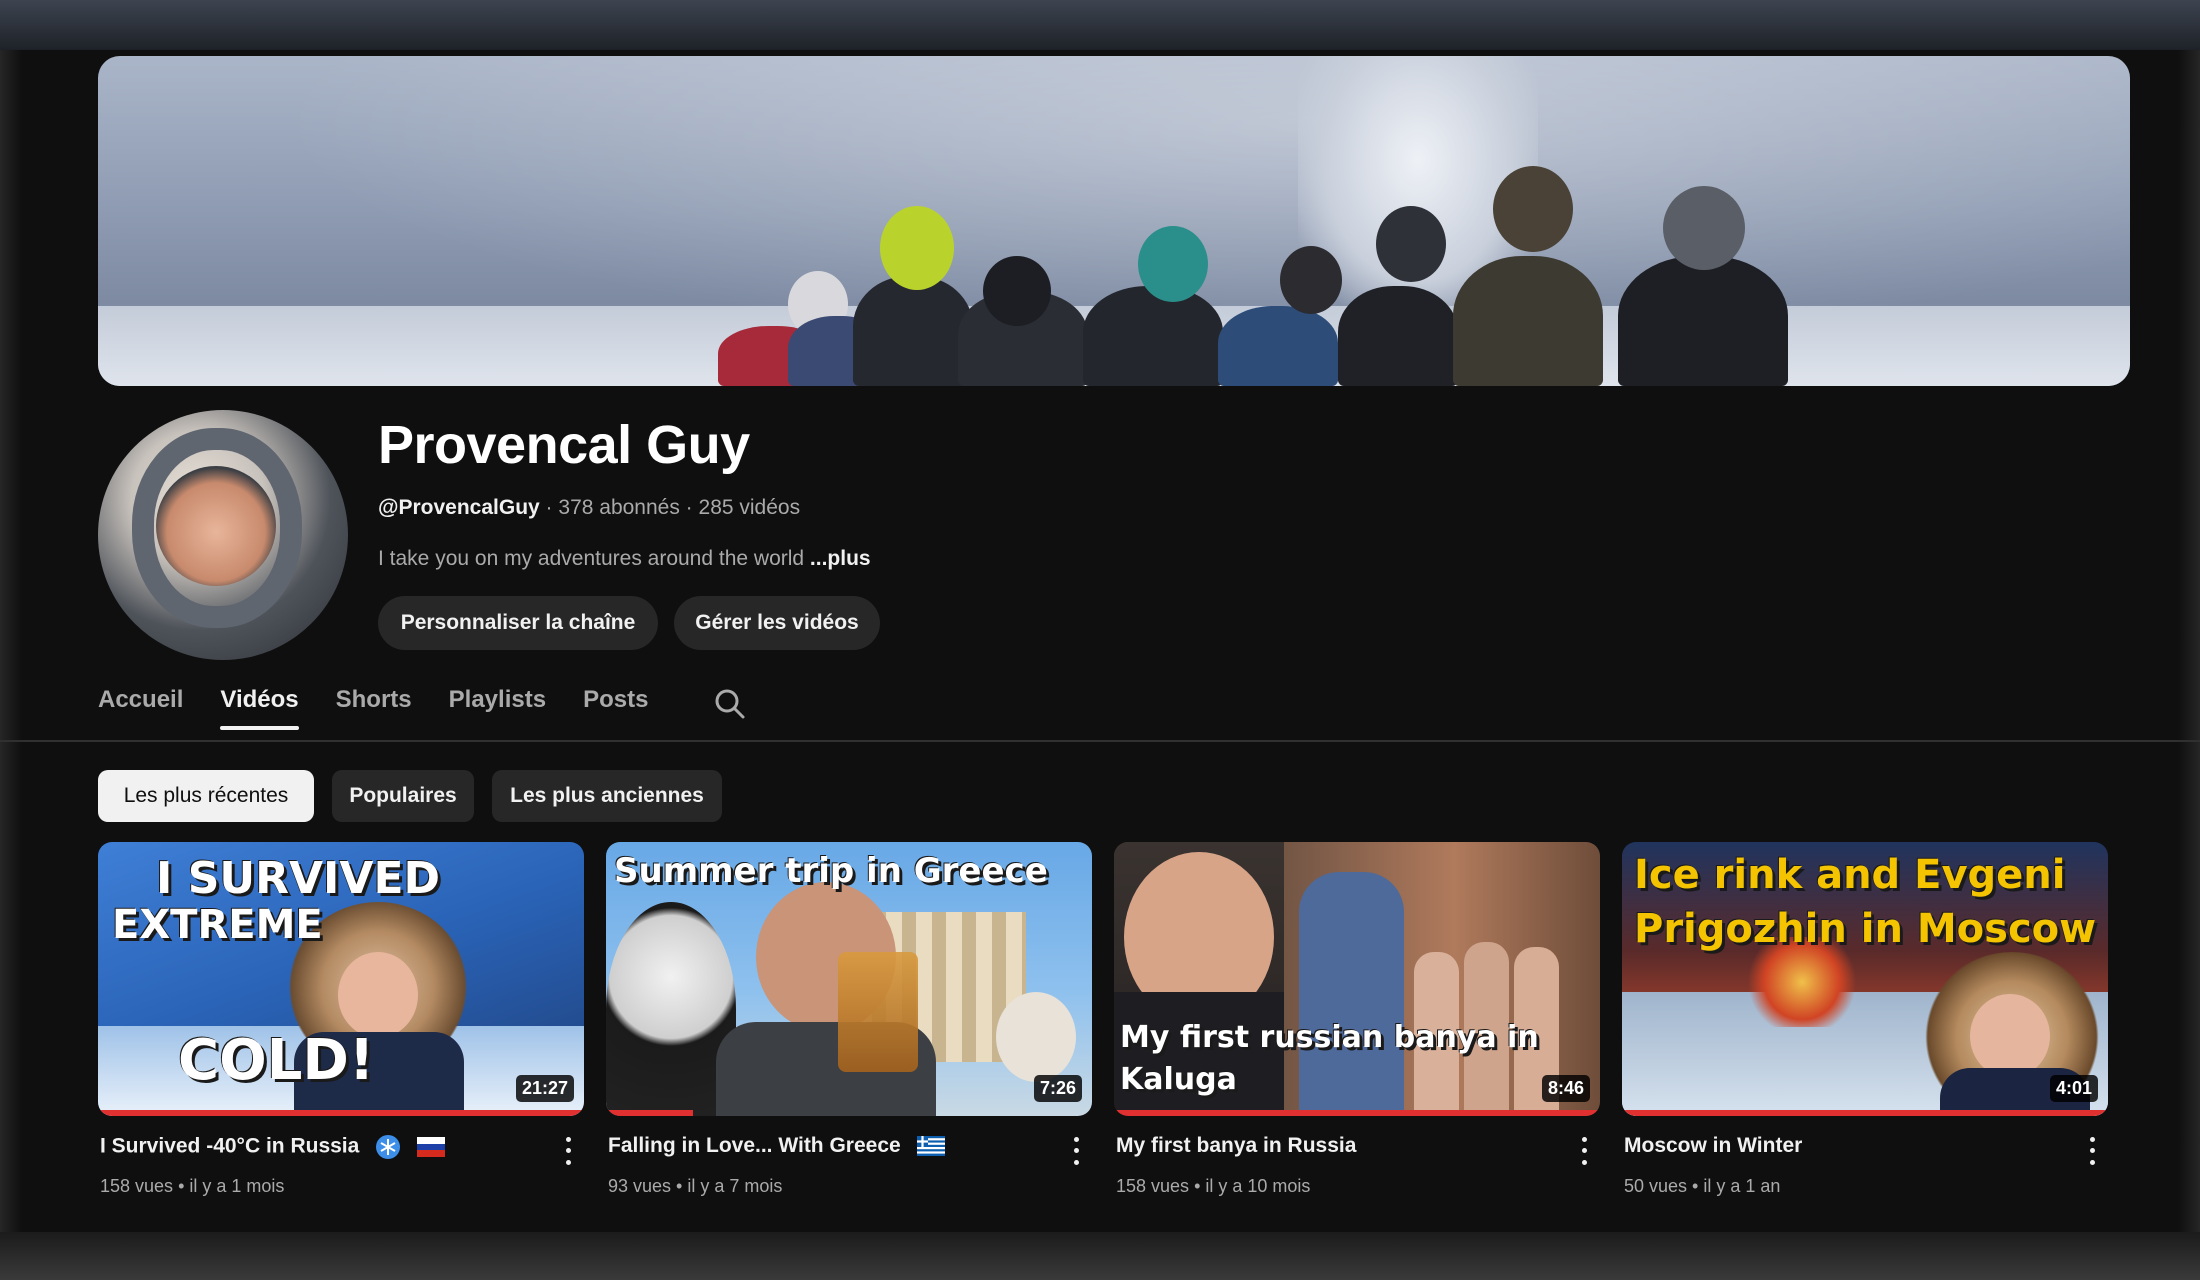 Image resolution: width=2200 pixels, height=1280 pixels. What do you see at coordinates (1865, 929) in the screenshot?
I see `thumbnail-caption-line-2: Prigozhin in Moscow` at bounding box center [1865, 929].